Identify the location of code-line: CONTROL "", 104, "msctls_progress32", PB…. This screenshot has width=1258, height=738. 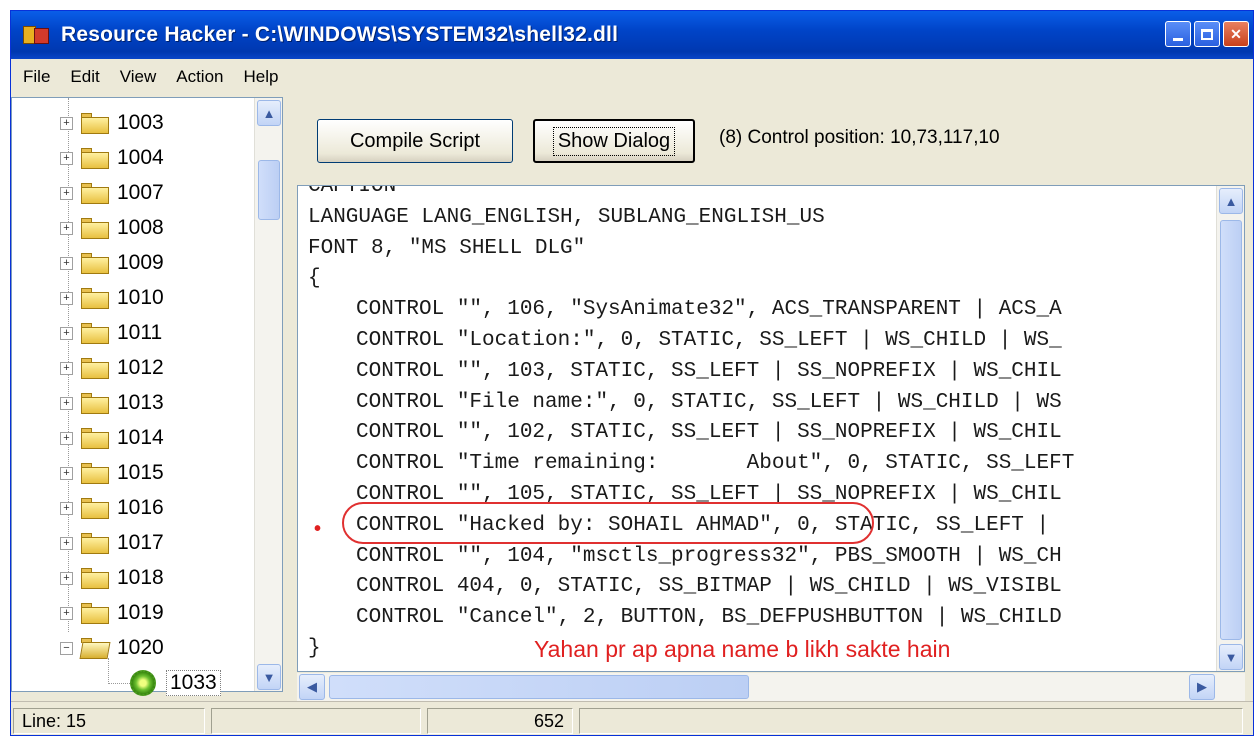
(709, 557).